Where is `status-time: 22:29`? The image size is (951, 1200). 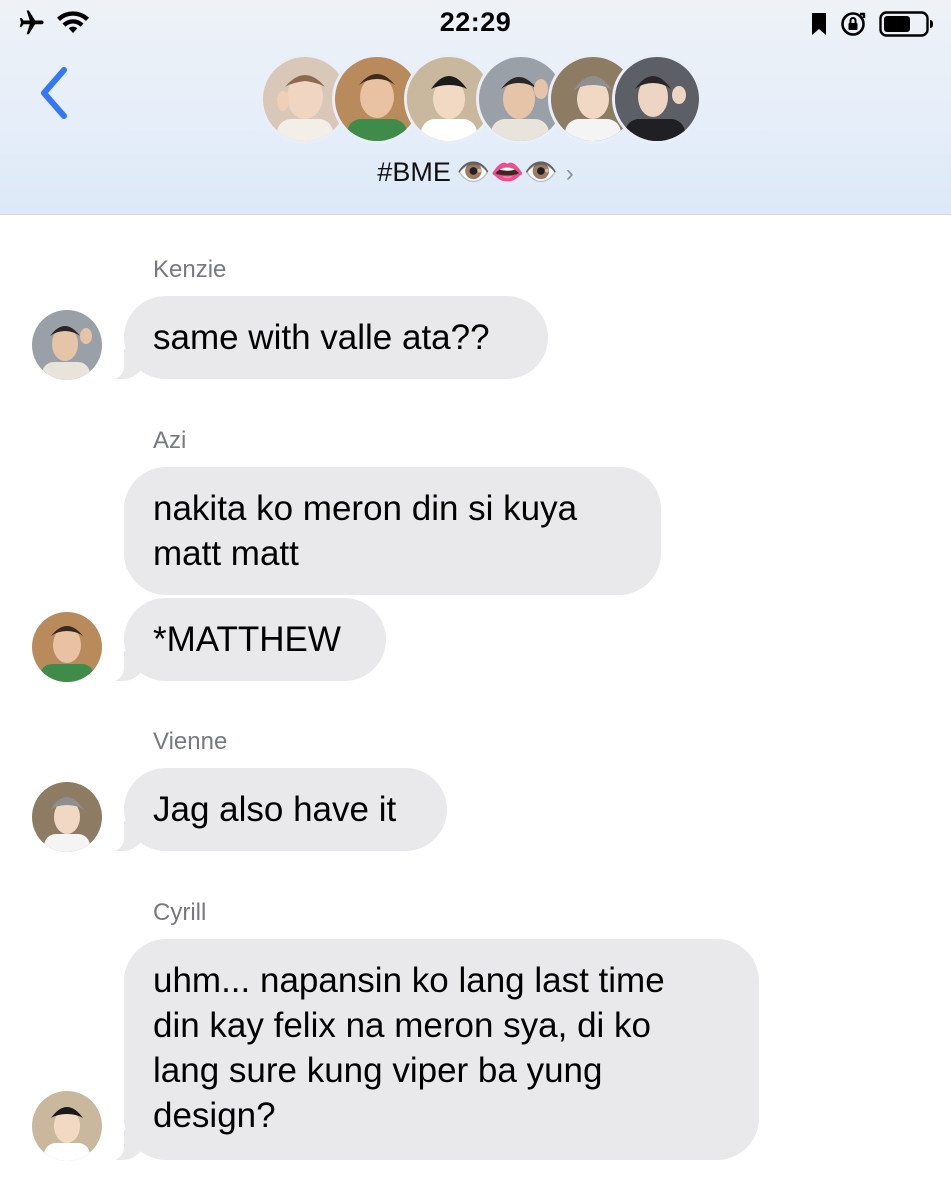 status-time: 22:29 is located at coordinates (475, 22).